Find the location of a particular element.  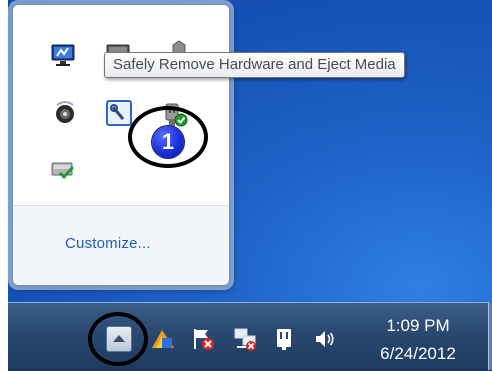

power-plug-icon is located at coordinates (285, 339).